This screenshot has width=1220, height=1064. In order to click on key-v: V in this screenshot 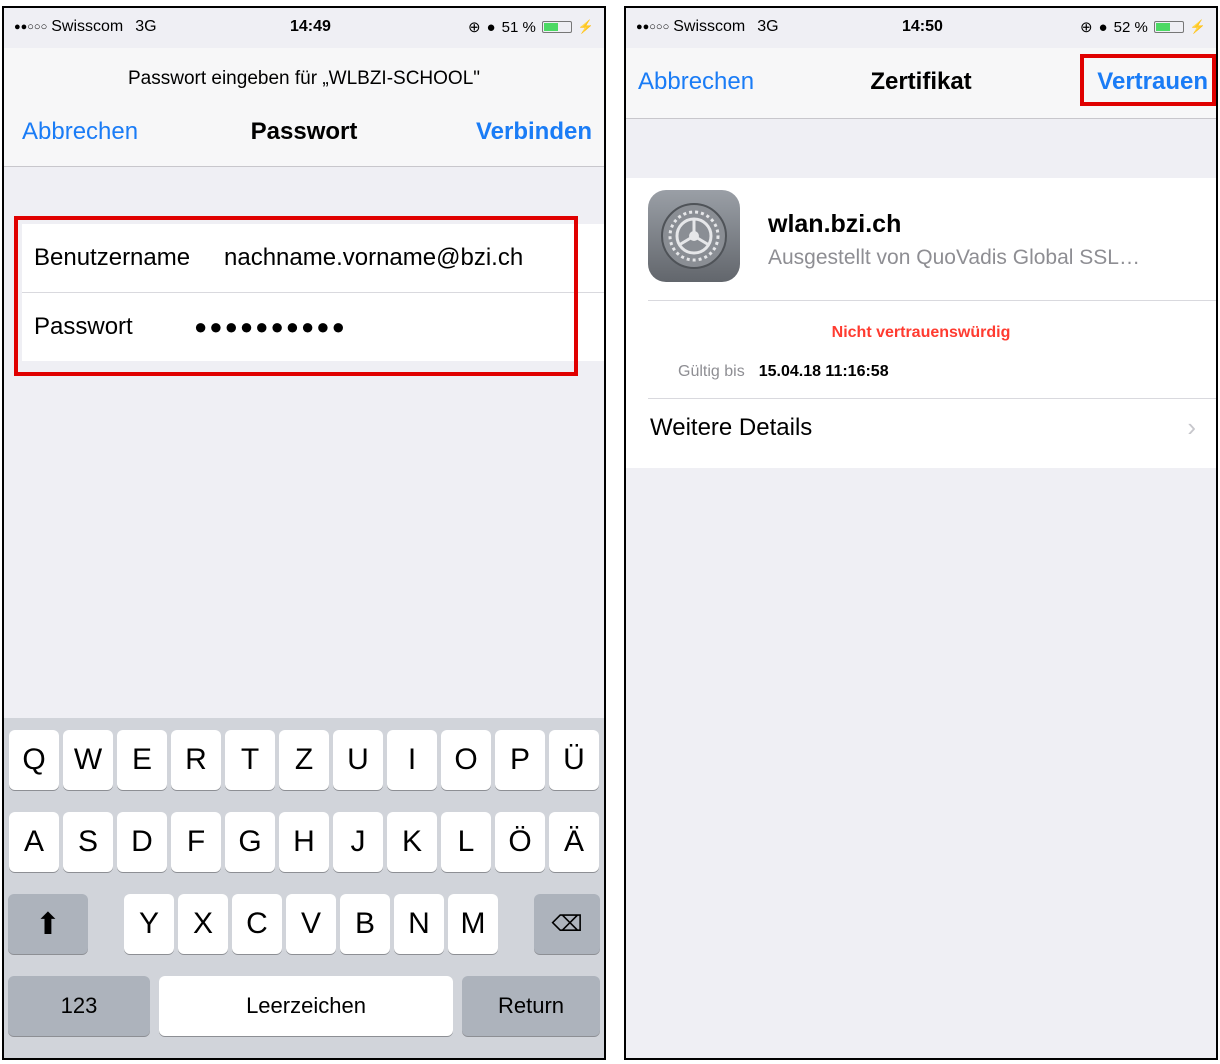, I will do `click(311, 924)`.